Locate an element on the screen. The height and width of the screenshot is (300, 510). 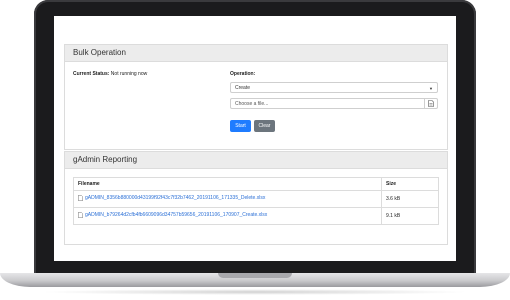
laptop-notch is located at coordinates (255, 275).